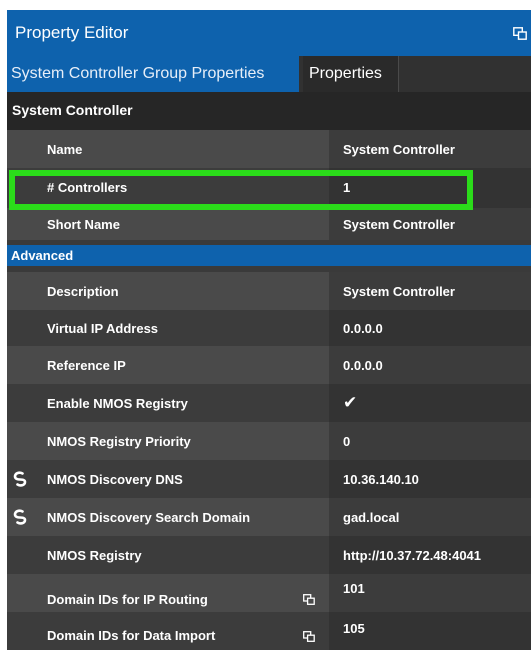 This screenshot has height=650, width=531. Describe the element at coordinates (269, 441) in the screenshot. I see `property-row-nmos-registry-priority: NMOS Registry Priority 0` at that location.